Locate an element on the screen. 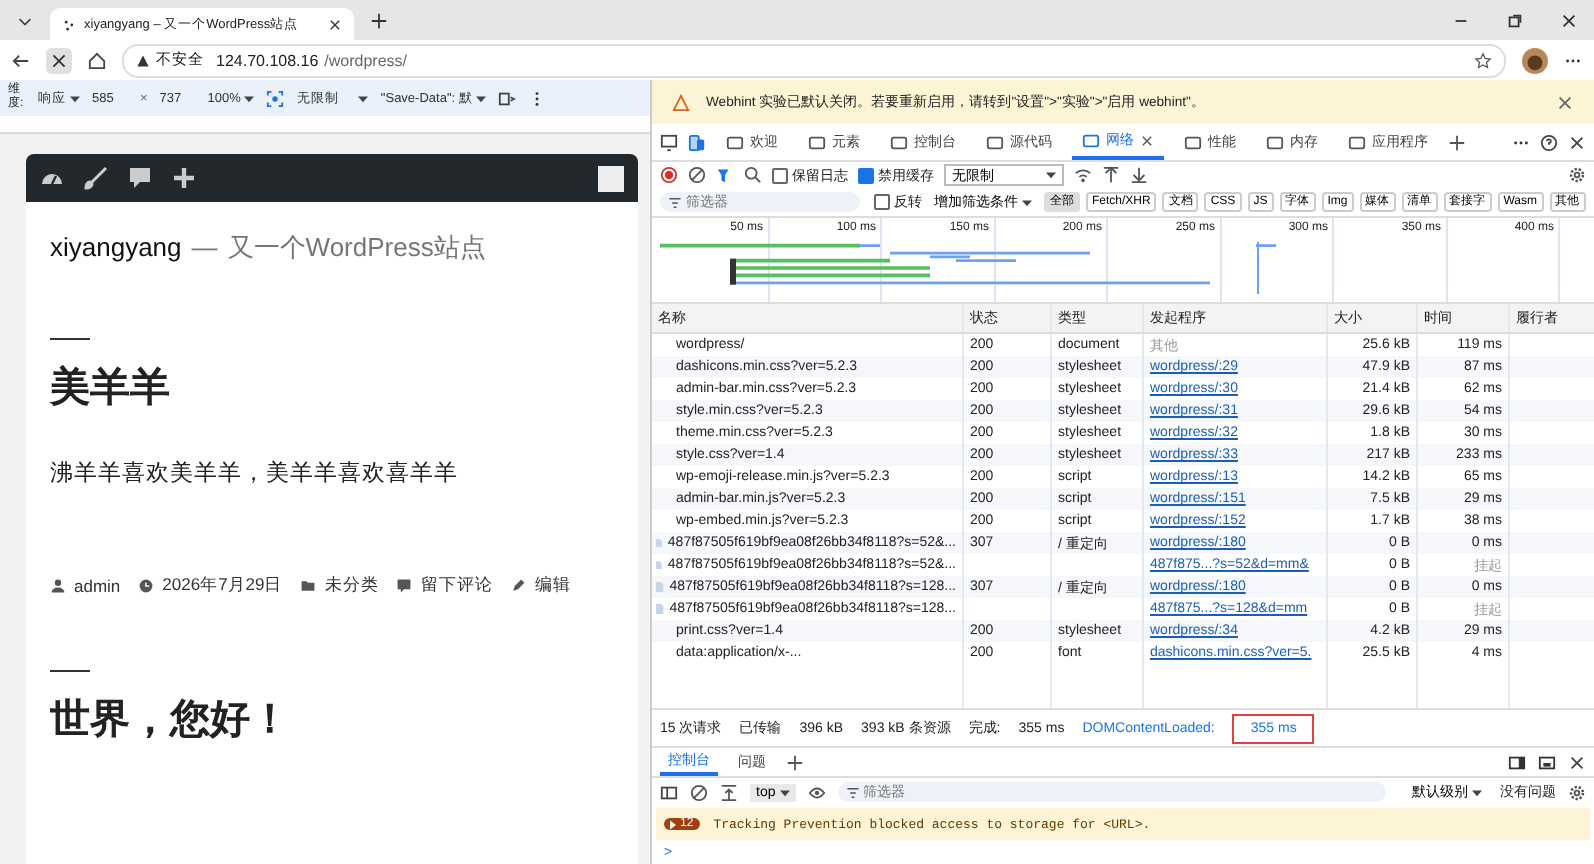  post-date: 2026年7月29日 is located at coordinates (222, 586).